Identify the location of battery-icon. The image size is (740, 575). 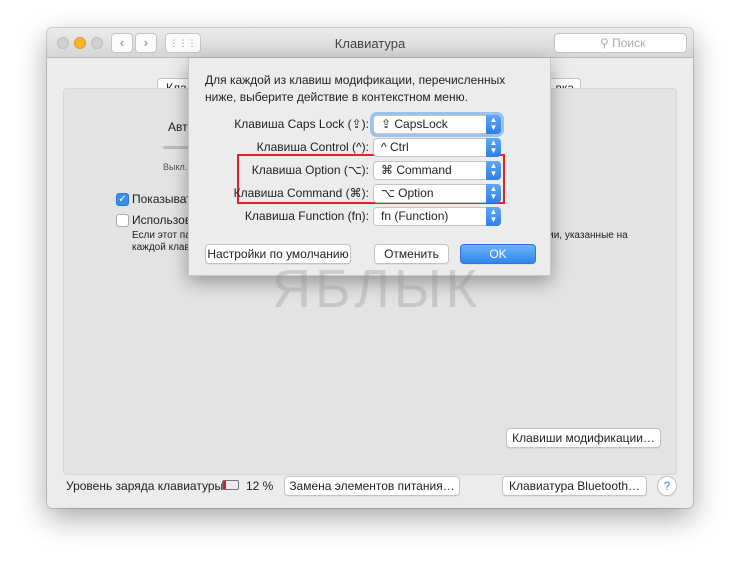
(230, 485).